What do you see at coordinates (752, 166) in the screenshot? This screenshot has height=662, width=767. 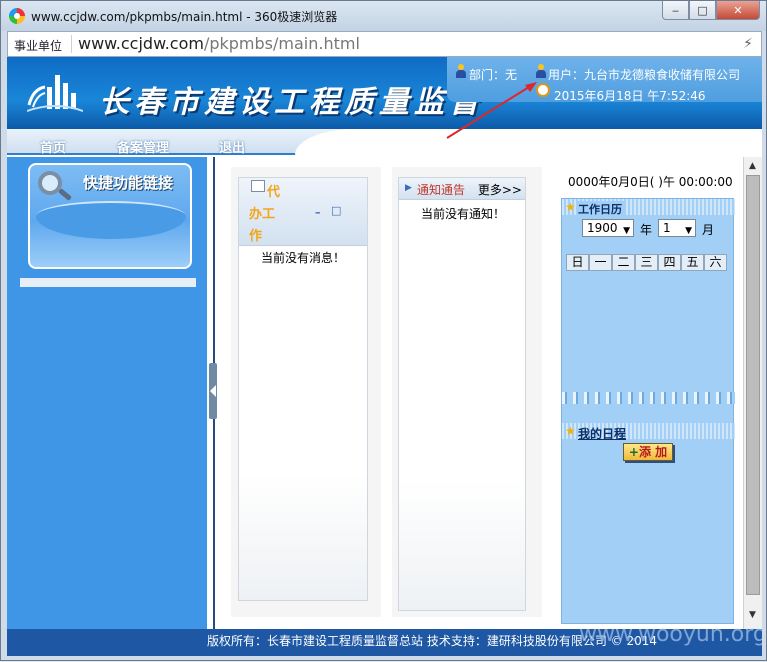 I see `scroll-up-icon: ▲` at bounding box center [752, 166].